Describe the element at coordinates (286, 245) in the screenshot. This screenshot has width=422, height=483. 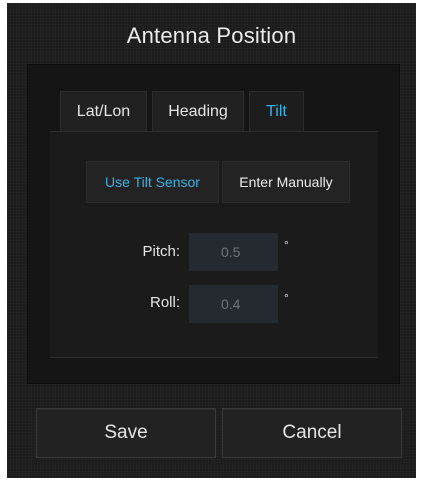
I see `pitch-unit: °` at that location.